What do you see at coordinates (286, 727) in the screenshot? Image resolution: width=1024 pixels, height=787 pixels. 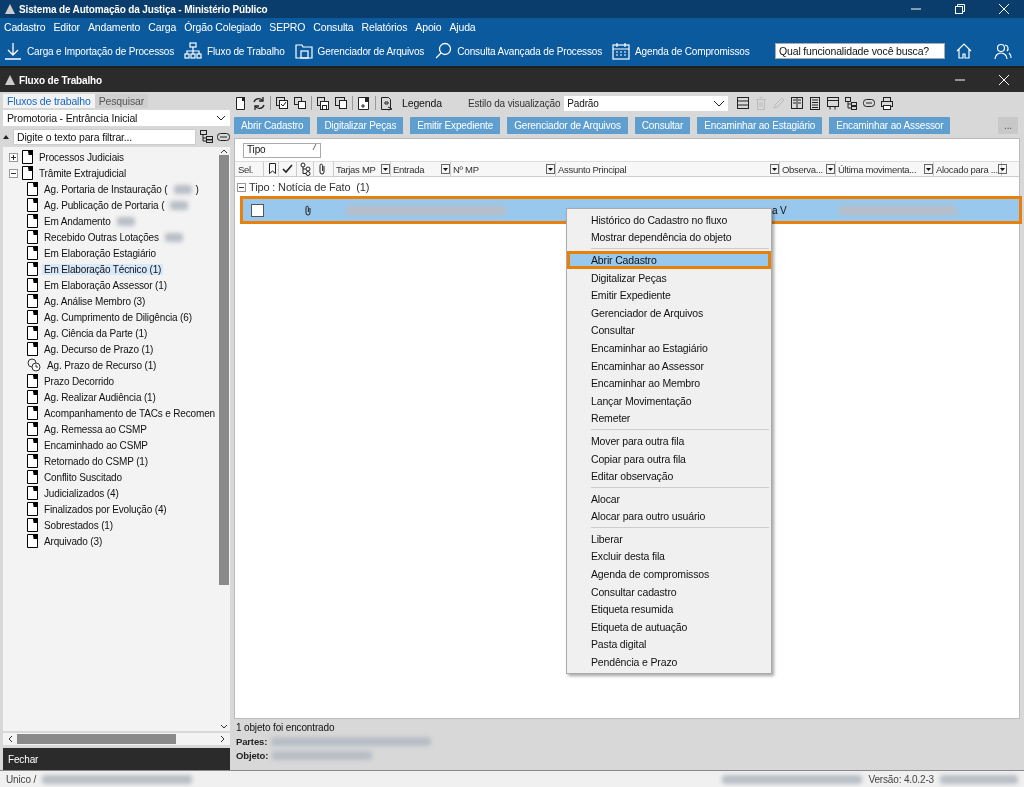 I see `result-count: 1 objeto foi encontrado` at bounding box center [286, 727].